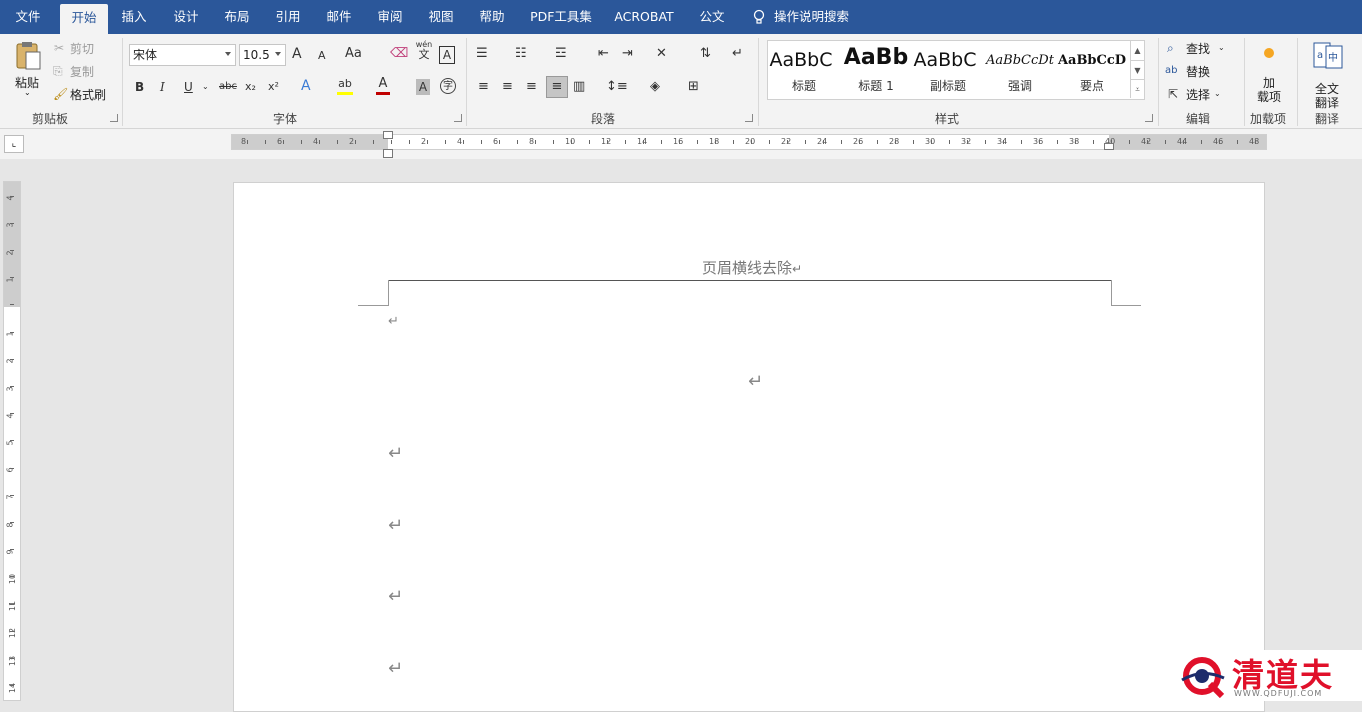  I want to click on chinese-layout-icon: ✕, so click(661, 54).